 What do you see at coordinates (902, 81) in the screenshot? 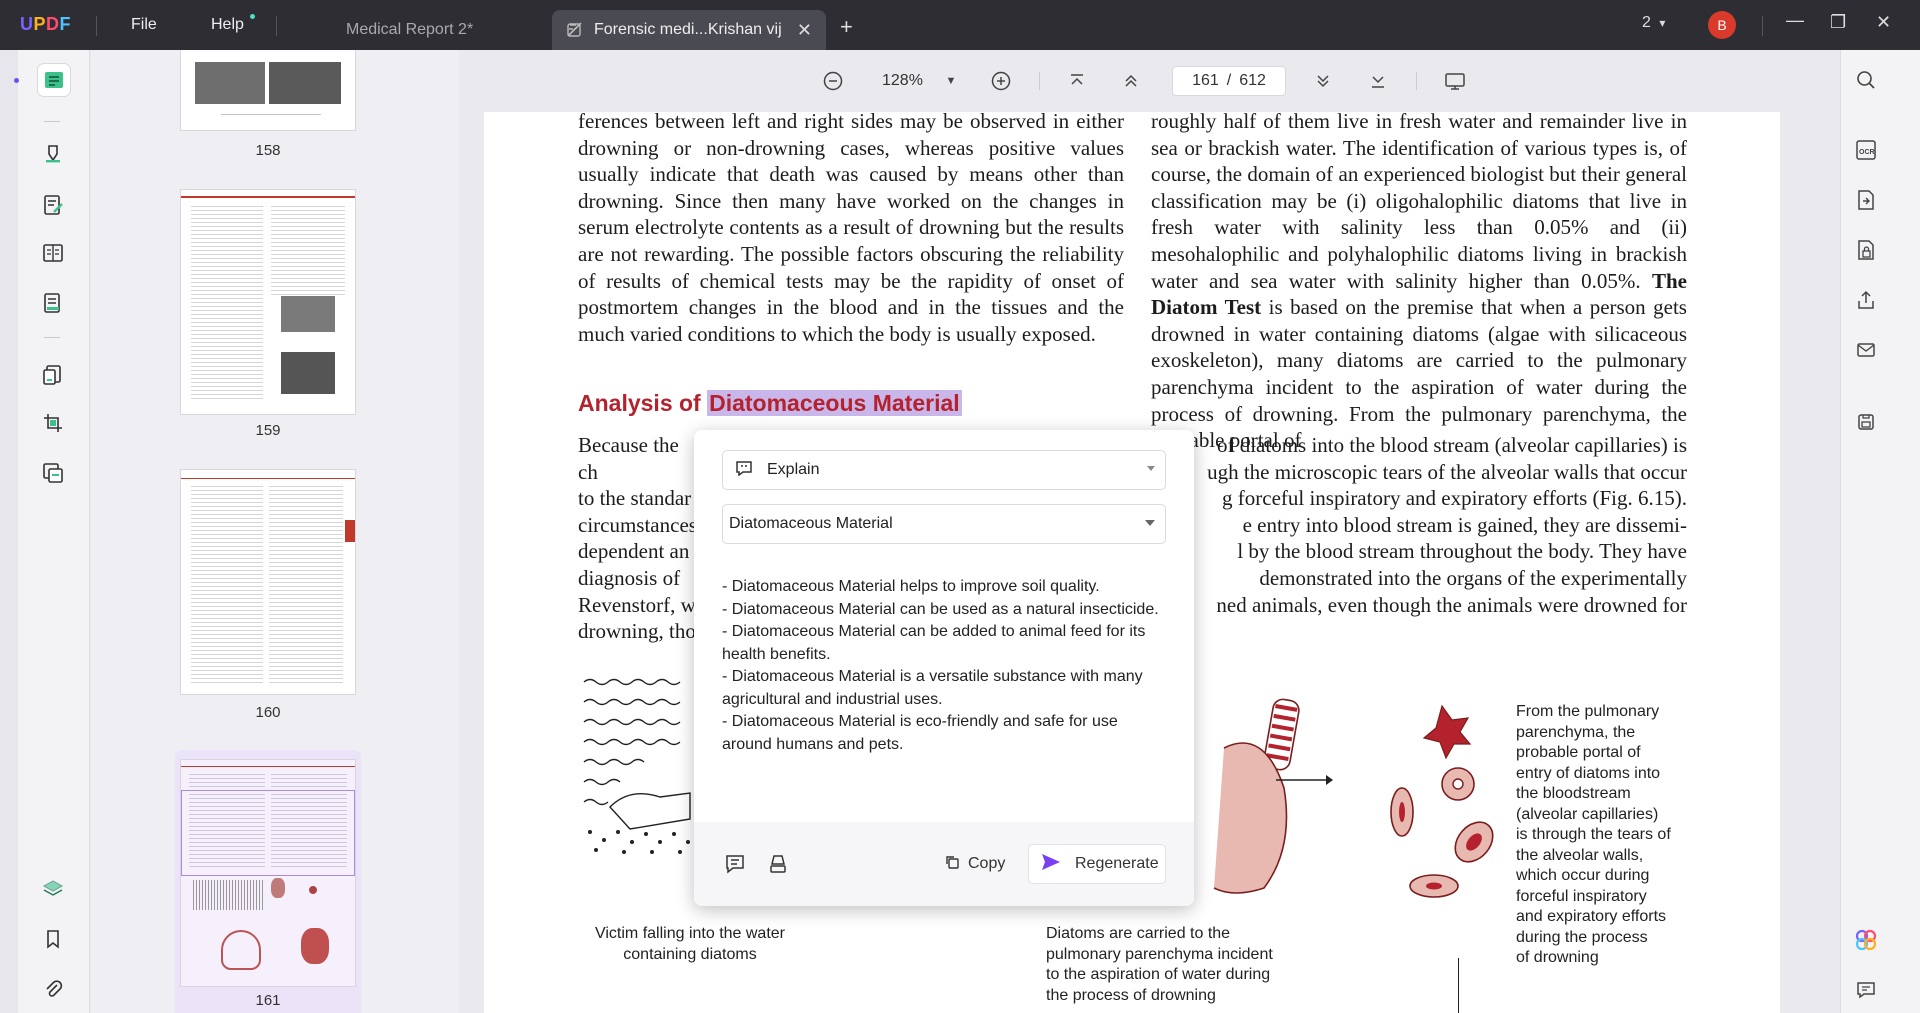
I see `zoom-level: 128%` at bounding box center [902, 81].